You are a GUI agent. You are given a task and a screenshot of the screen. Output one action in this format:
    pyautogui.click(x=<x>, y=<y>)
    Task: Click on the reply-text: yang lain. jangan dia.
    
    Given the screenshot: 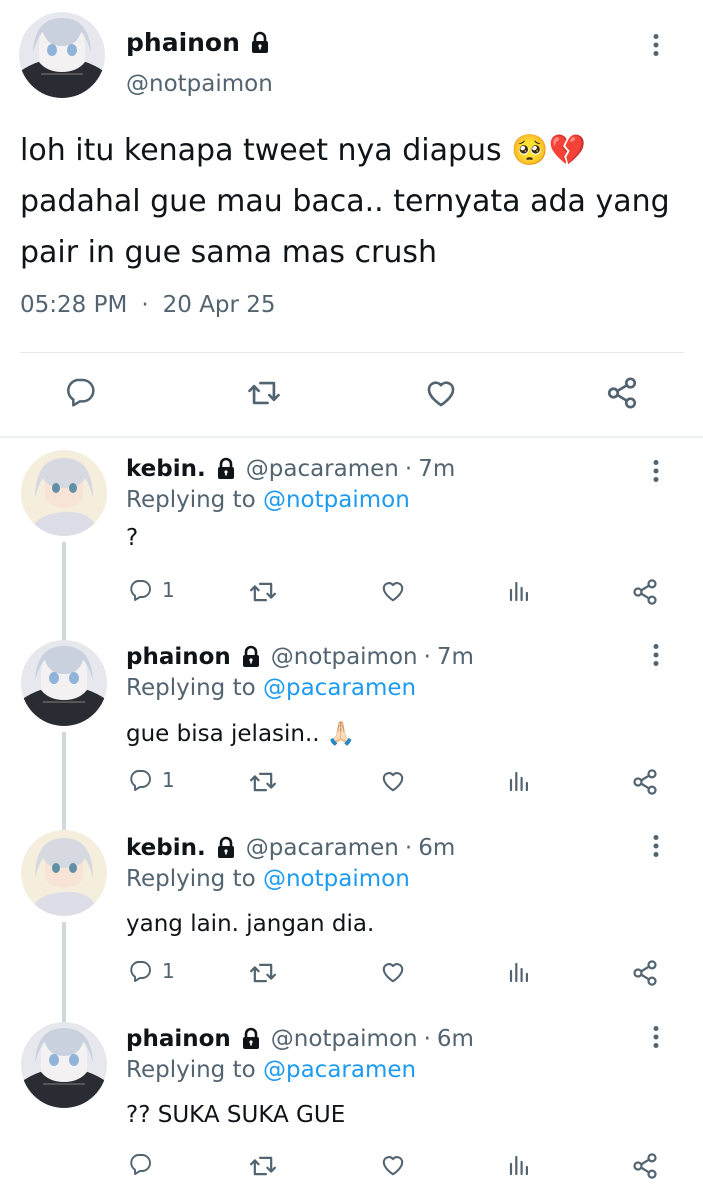 What is the action you would take?
    pyautogui.click(x=250, y=924)
    